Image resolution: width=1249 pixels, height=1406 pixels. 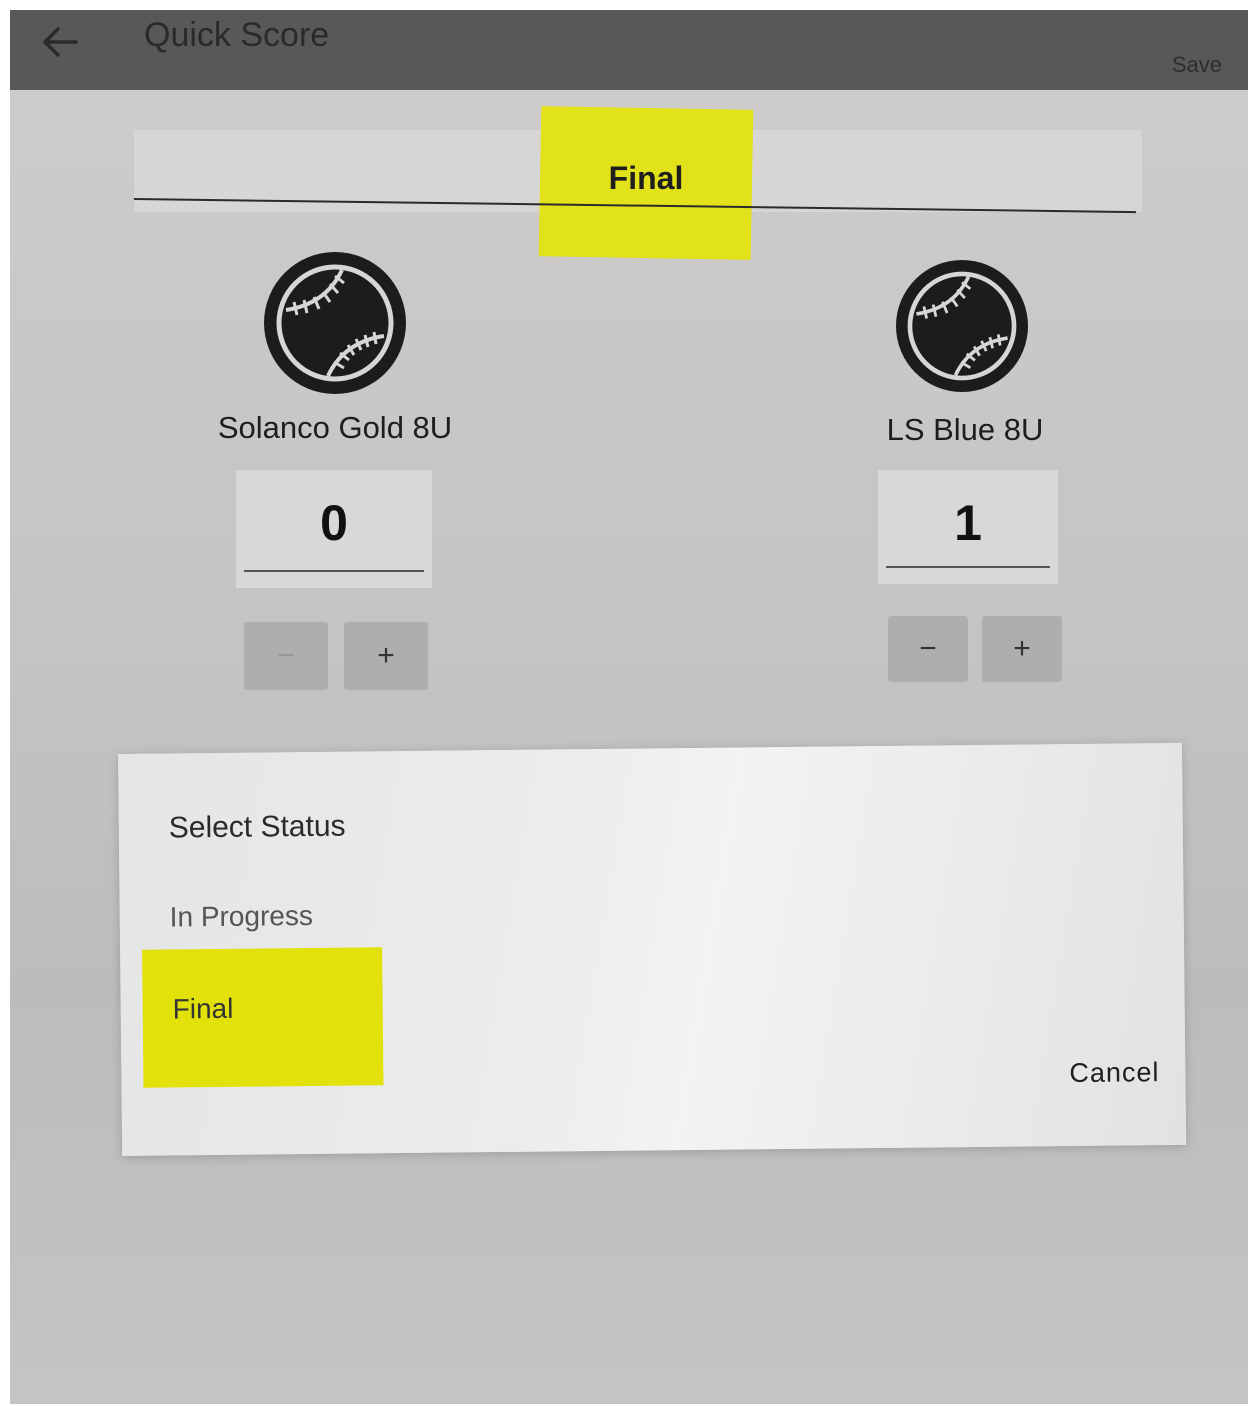 I want to click on save-button: Save, so click(x=1197, y=65).